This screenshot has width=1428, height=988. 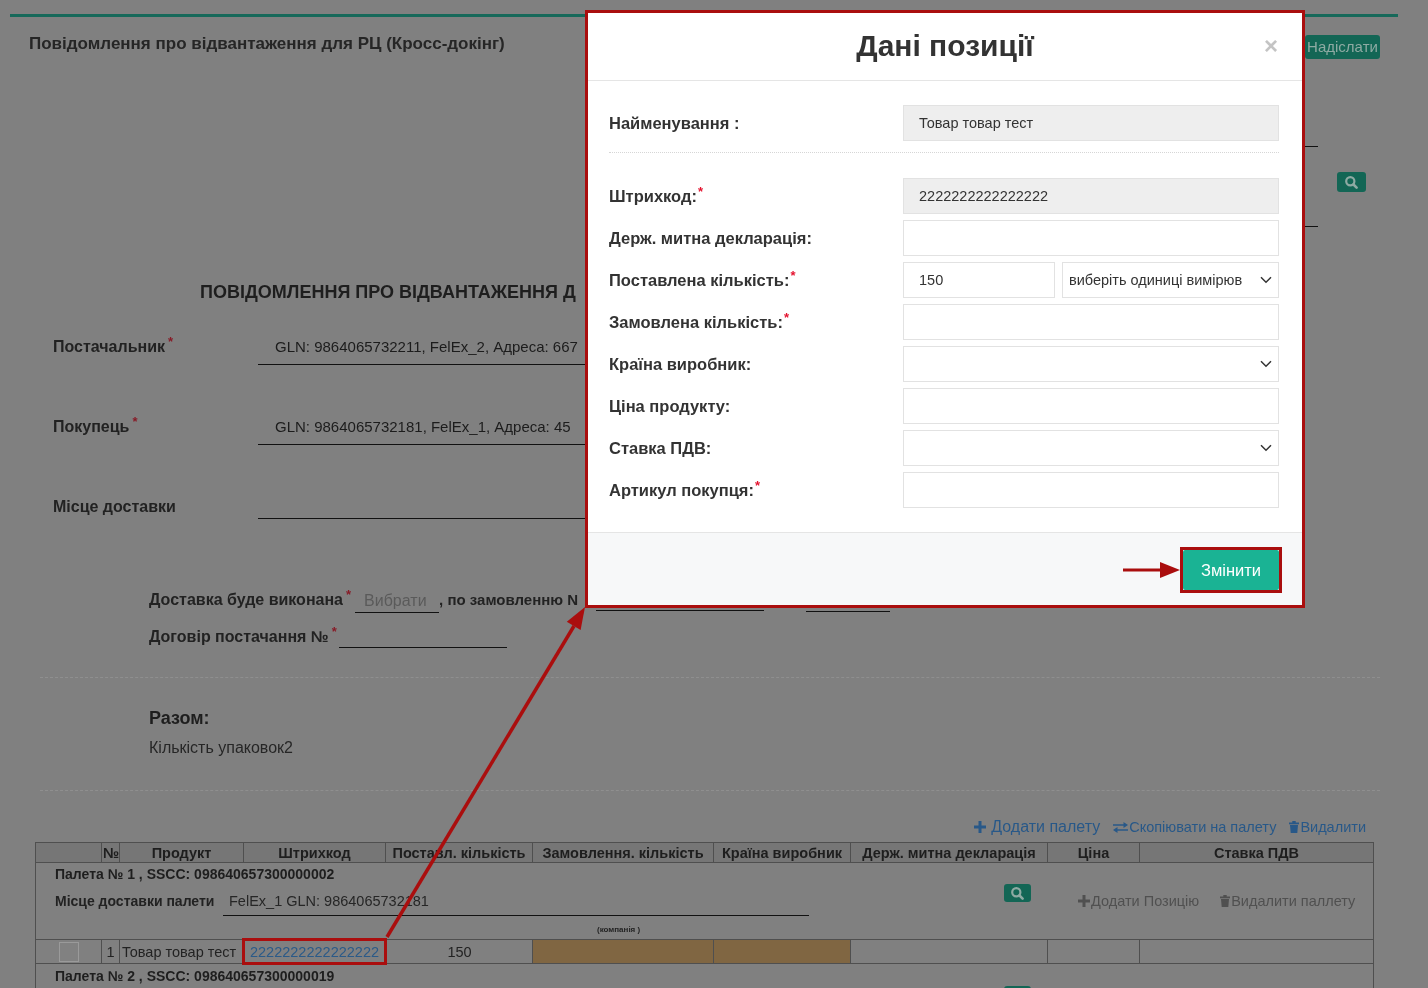 I want to click on field-label: , по замовленню N, so click(x=509, y=600).